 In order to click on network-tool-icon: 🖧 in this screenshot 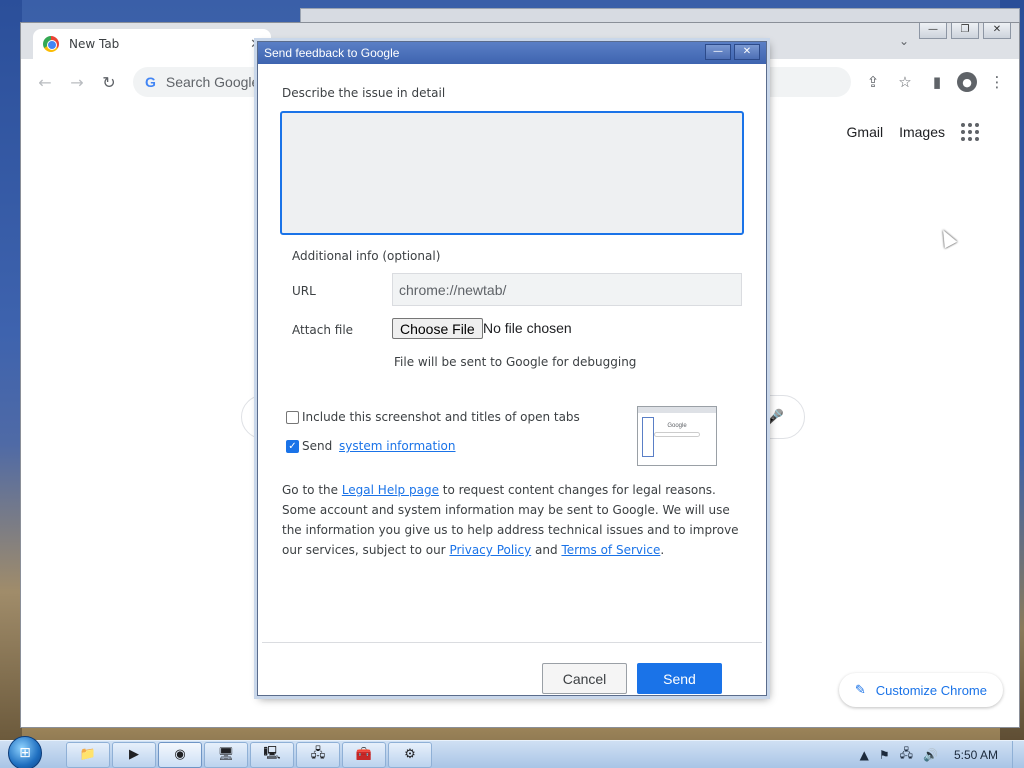, I will do `click(318, 754)`.